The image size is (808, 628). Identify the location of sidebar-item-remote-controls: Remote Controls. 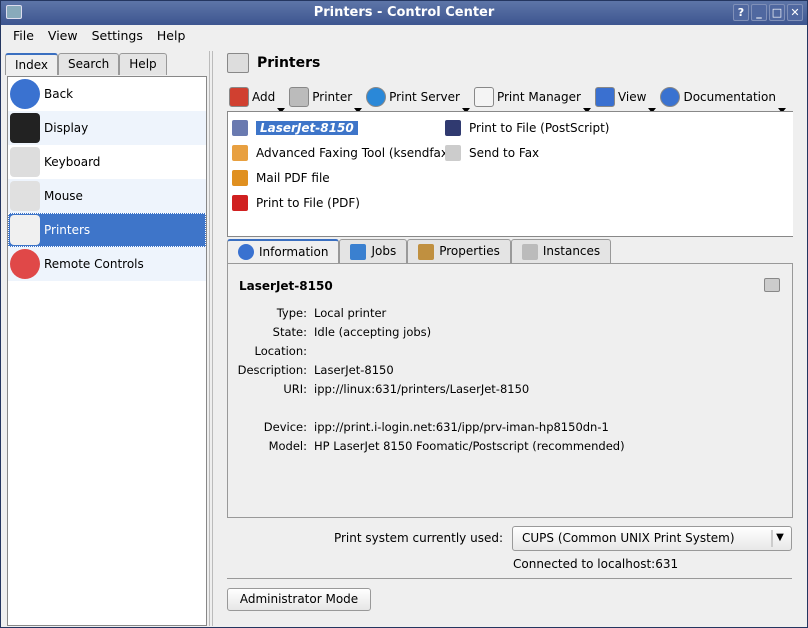
(107, 264).